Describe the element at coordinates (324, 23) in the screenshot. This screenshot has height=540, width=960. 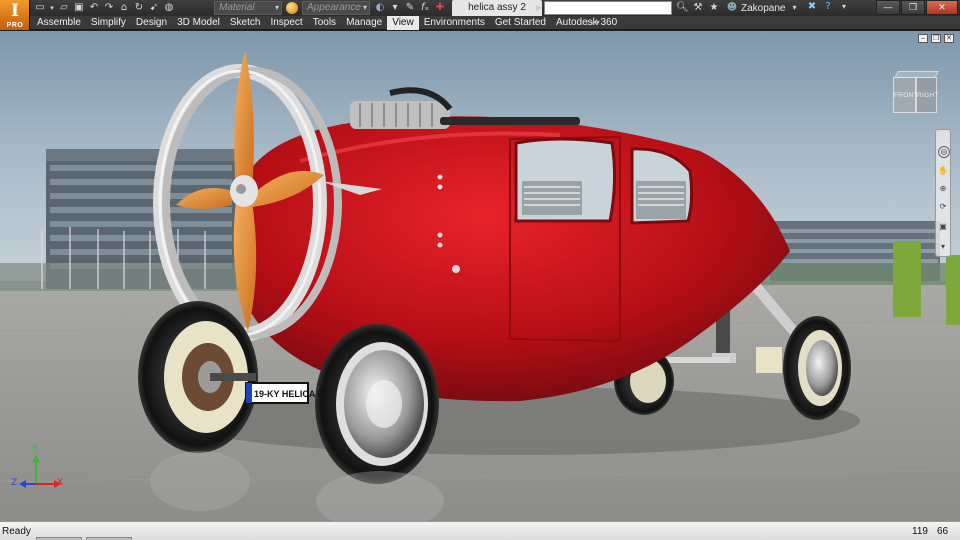
I see `ribbon-tab-tools: Tools` at that location.